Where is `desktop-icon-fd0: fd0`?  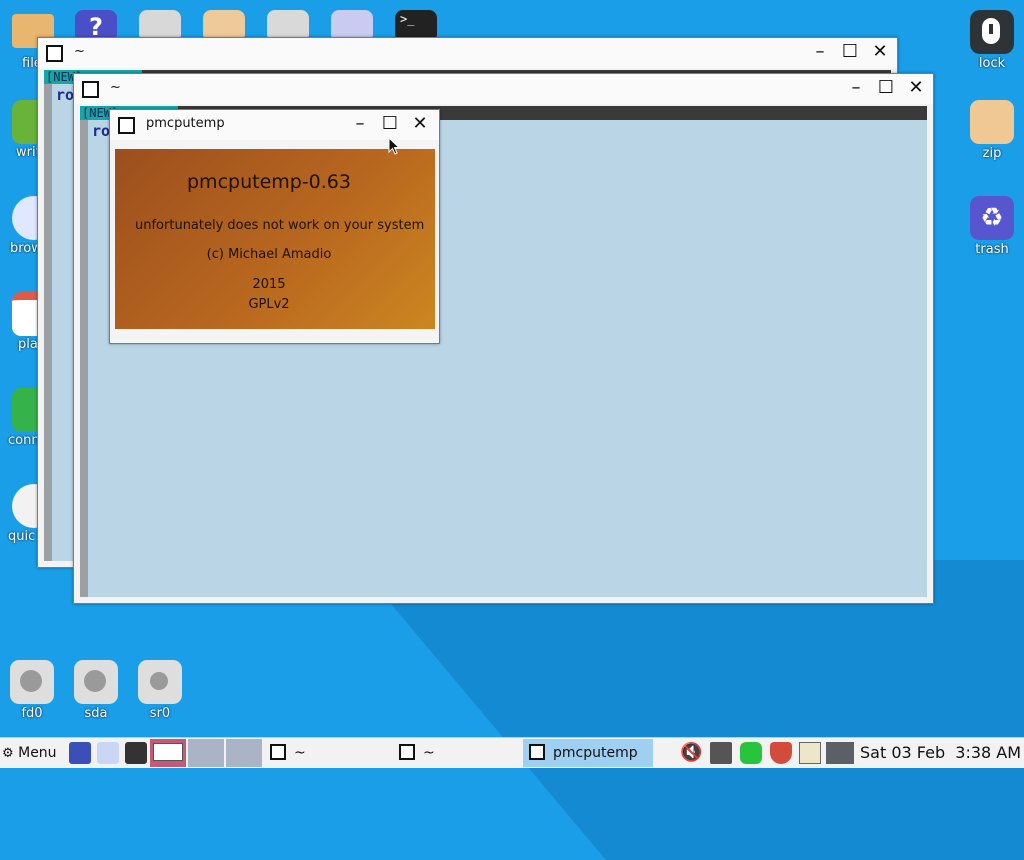 desktop-icon-fd0: fd0 is located at coordinates (32, 690).